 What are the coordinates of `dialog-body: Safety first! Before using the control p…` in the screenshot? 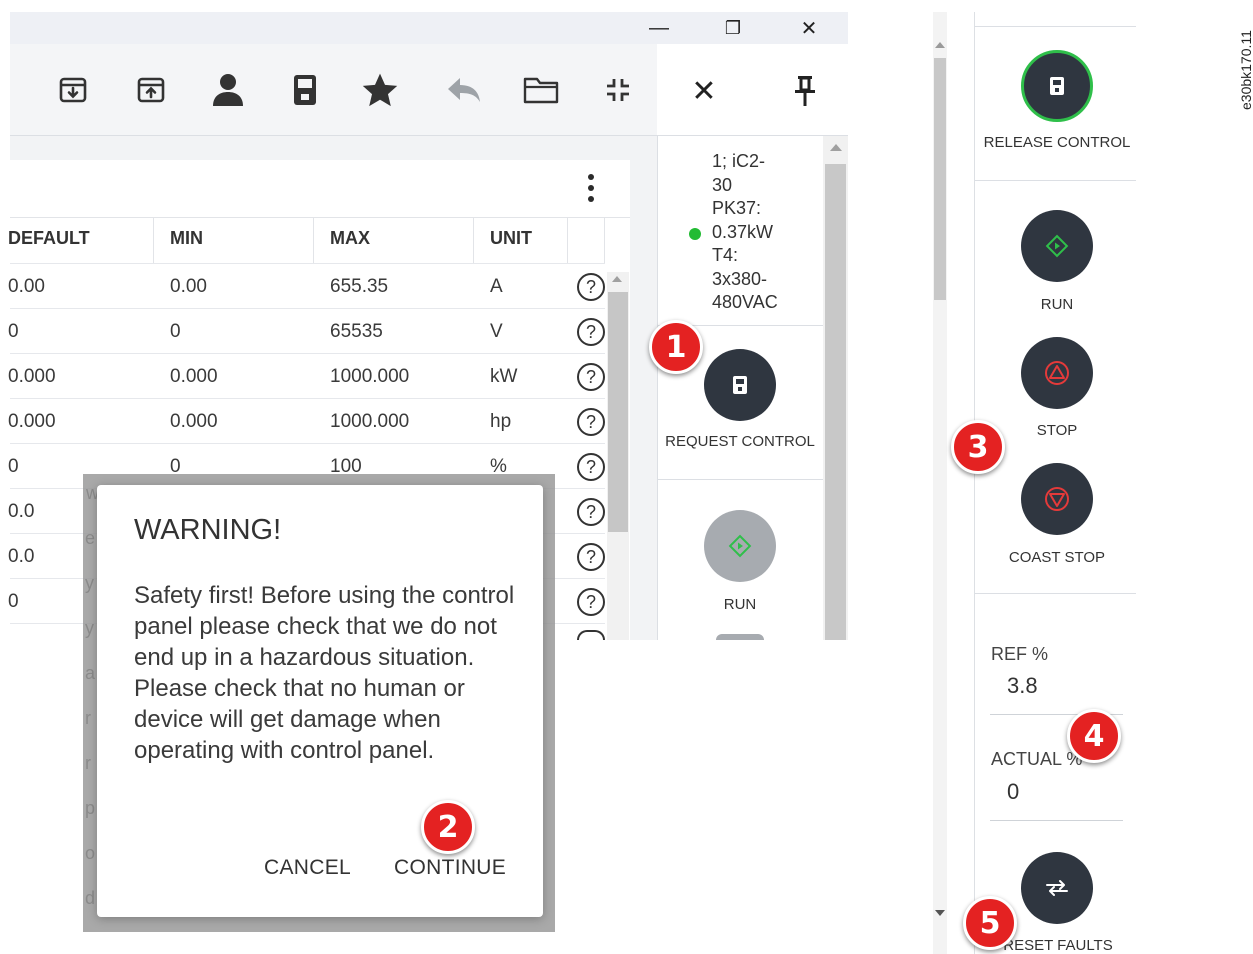 It's located at (324, 673).